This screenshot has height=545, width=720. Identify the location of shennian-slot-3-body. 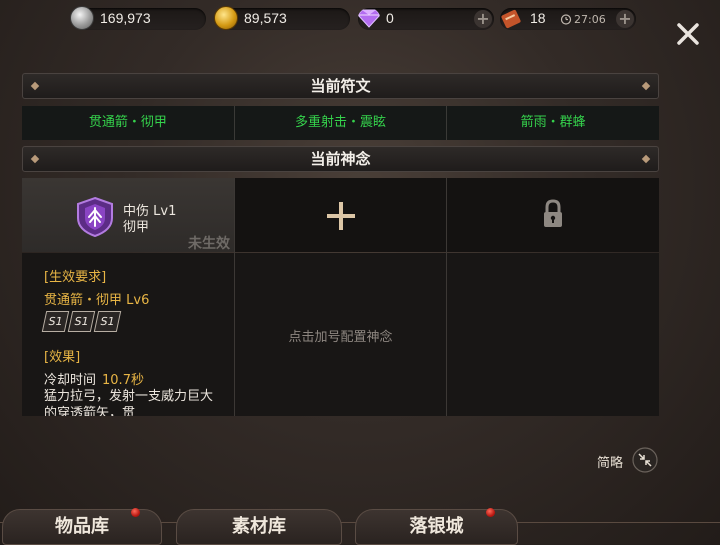
(553, 334).